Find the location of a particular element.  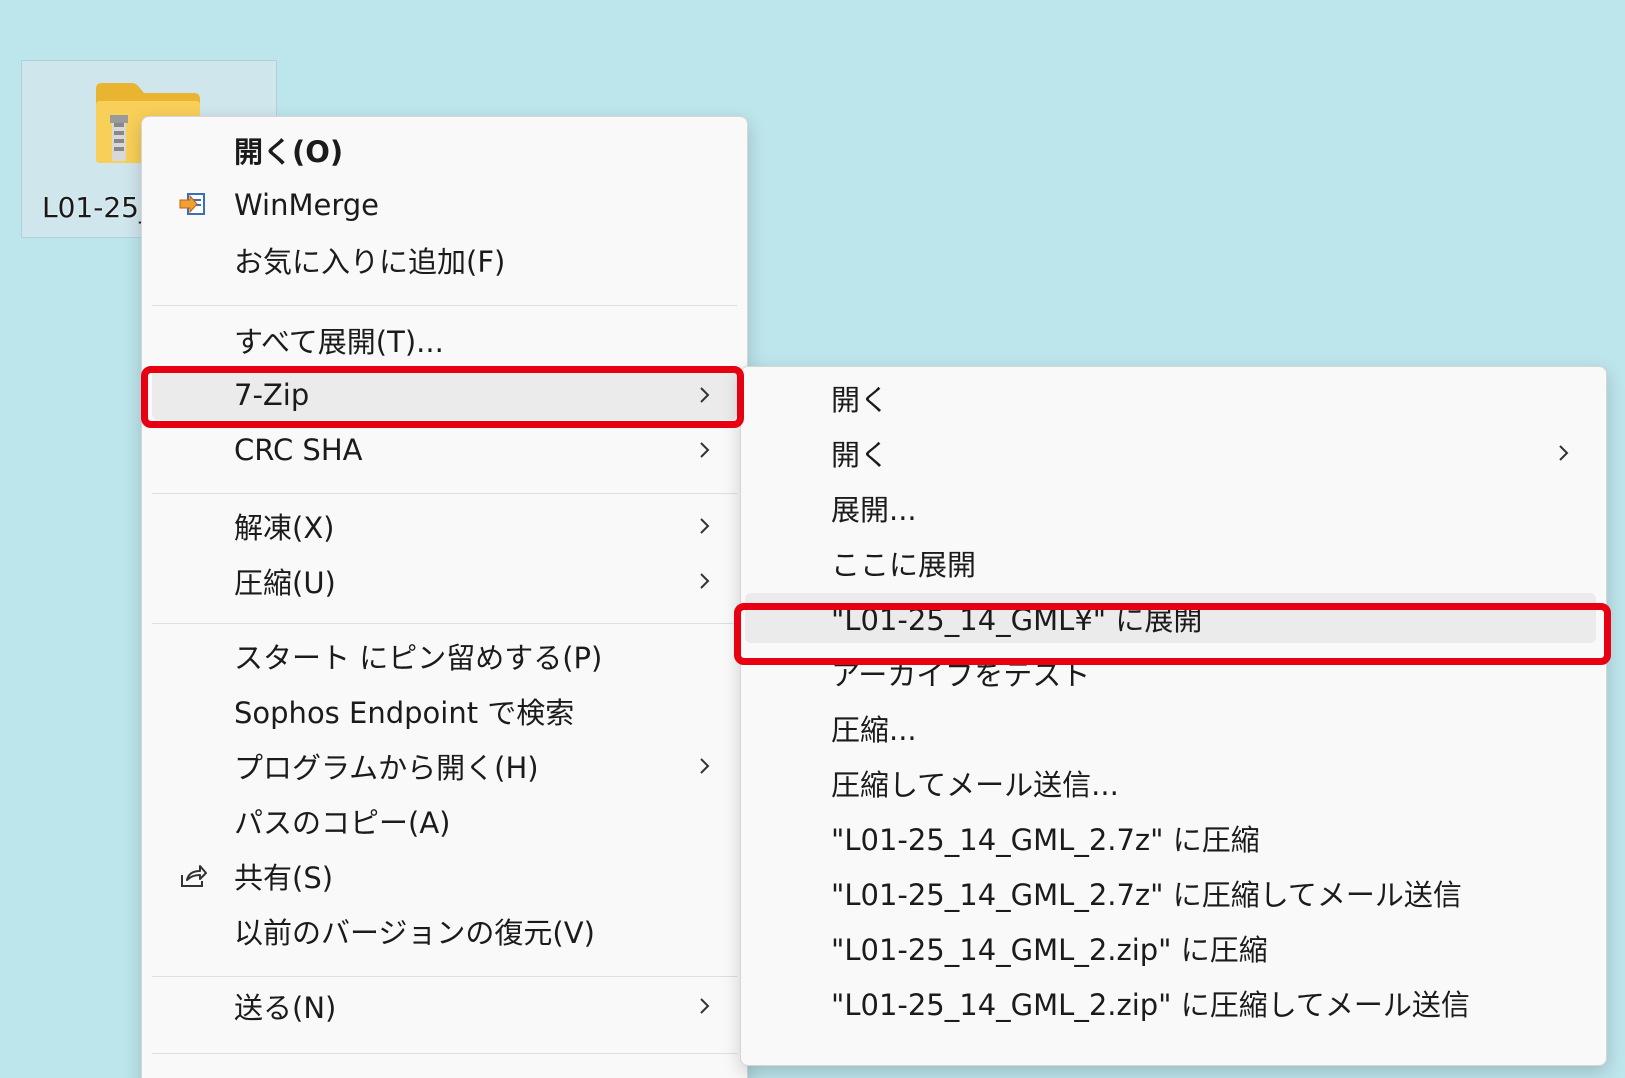

menu-item-label: プログラムから開く(H) is located at coordinates (386, 768).